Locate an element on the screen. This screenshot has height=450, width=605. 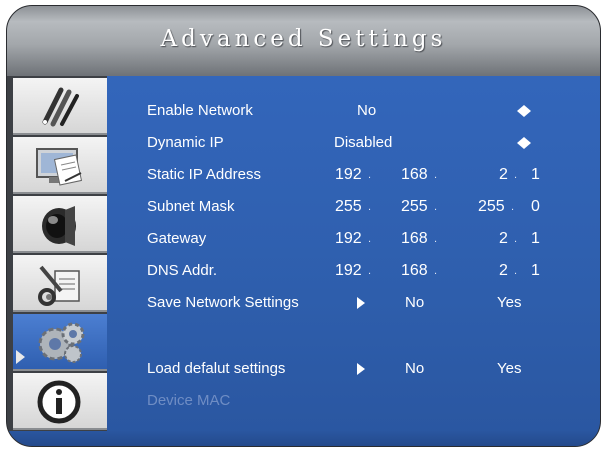
setting-label: Device MAC is located at coordinates (189, 400).